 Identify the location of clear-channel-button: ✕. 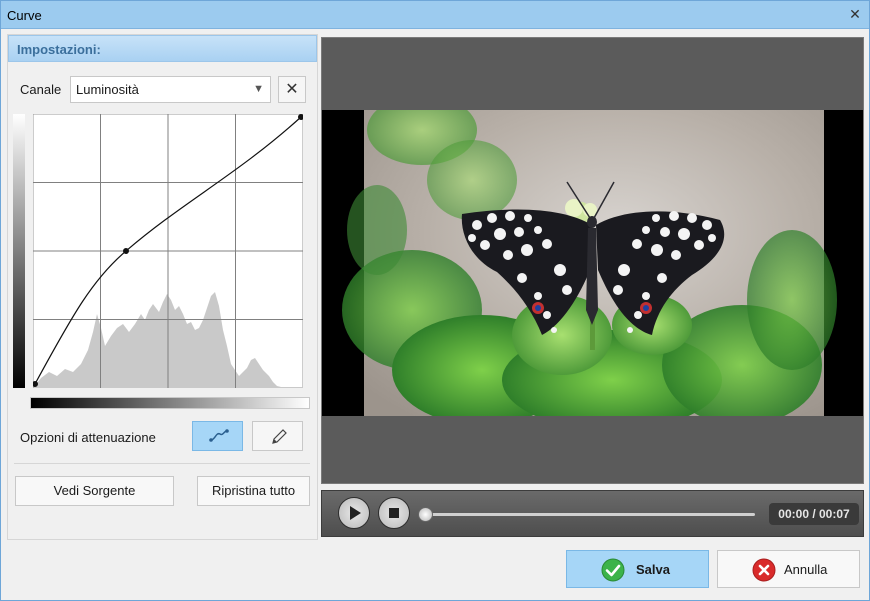
(292, 89).